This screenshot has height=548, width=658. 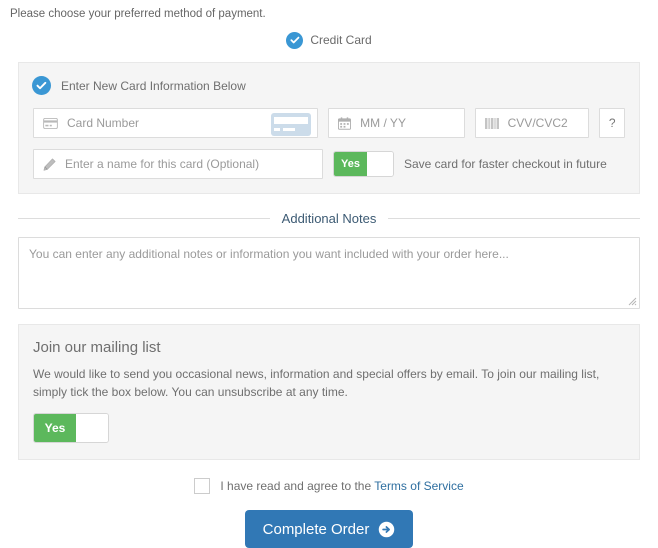 I want to click on credit-card-graphic, so click(x=291, y=124).